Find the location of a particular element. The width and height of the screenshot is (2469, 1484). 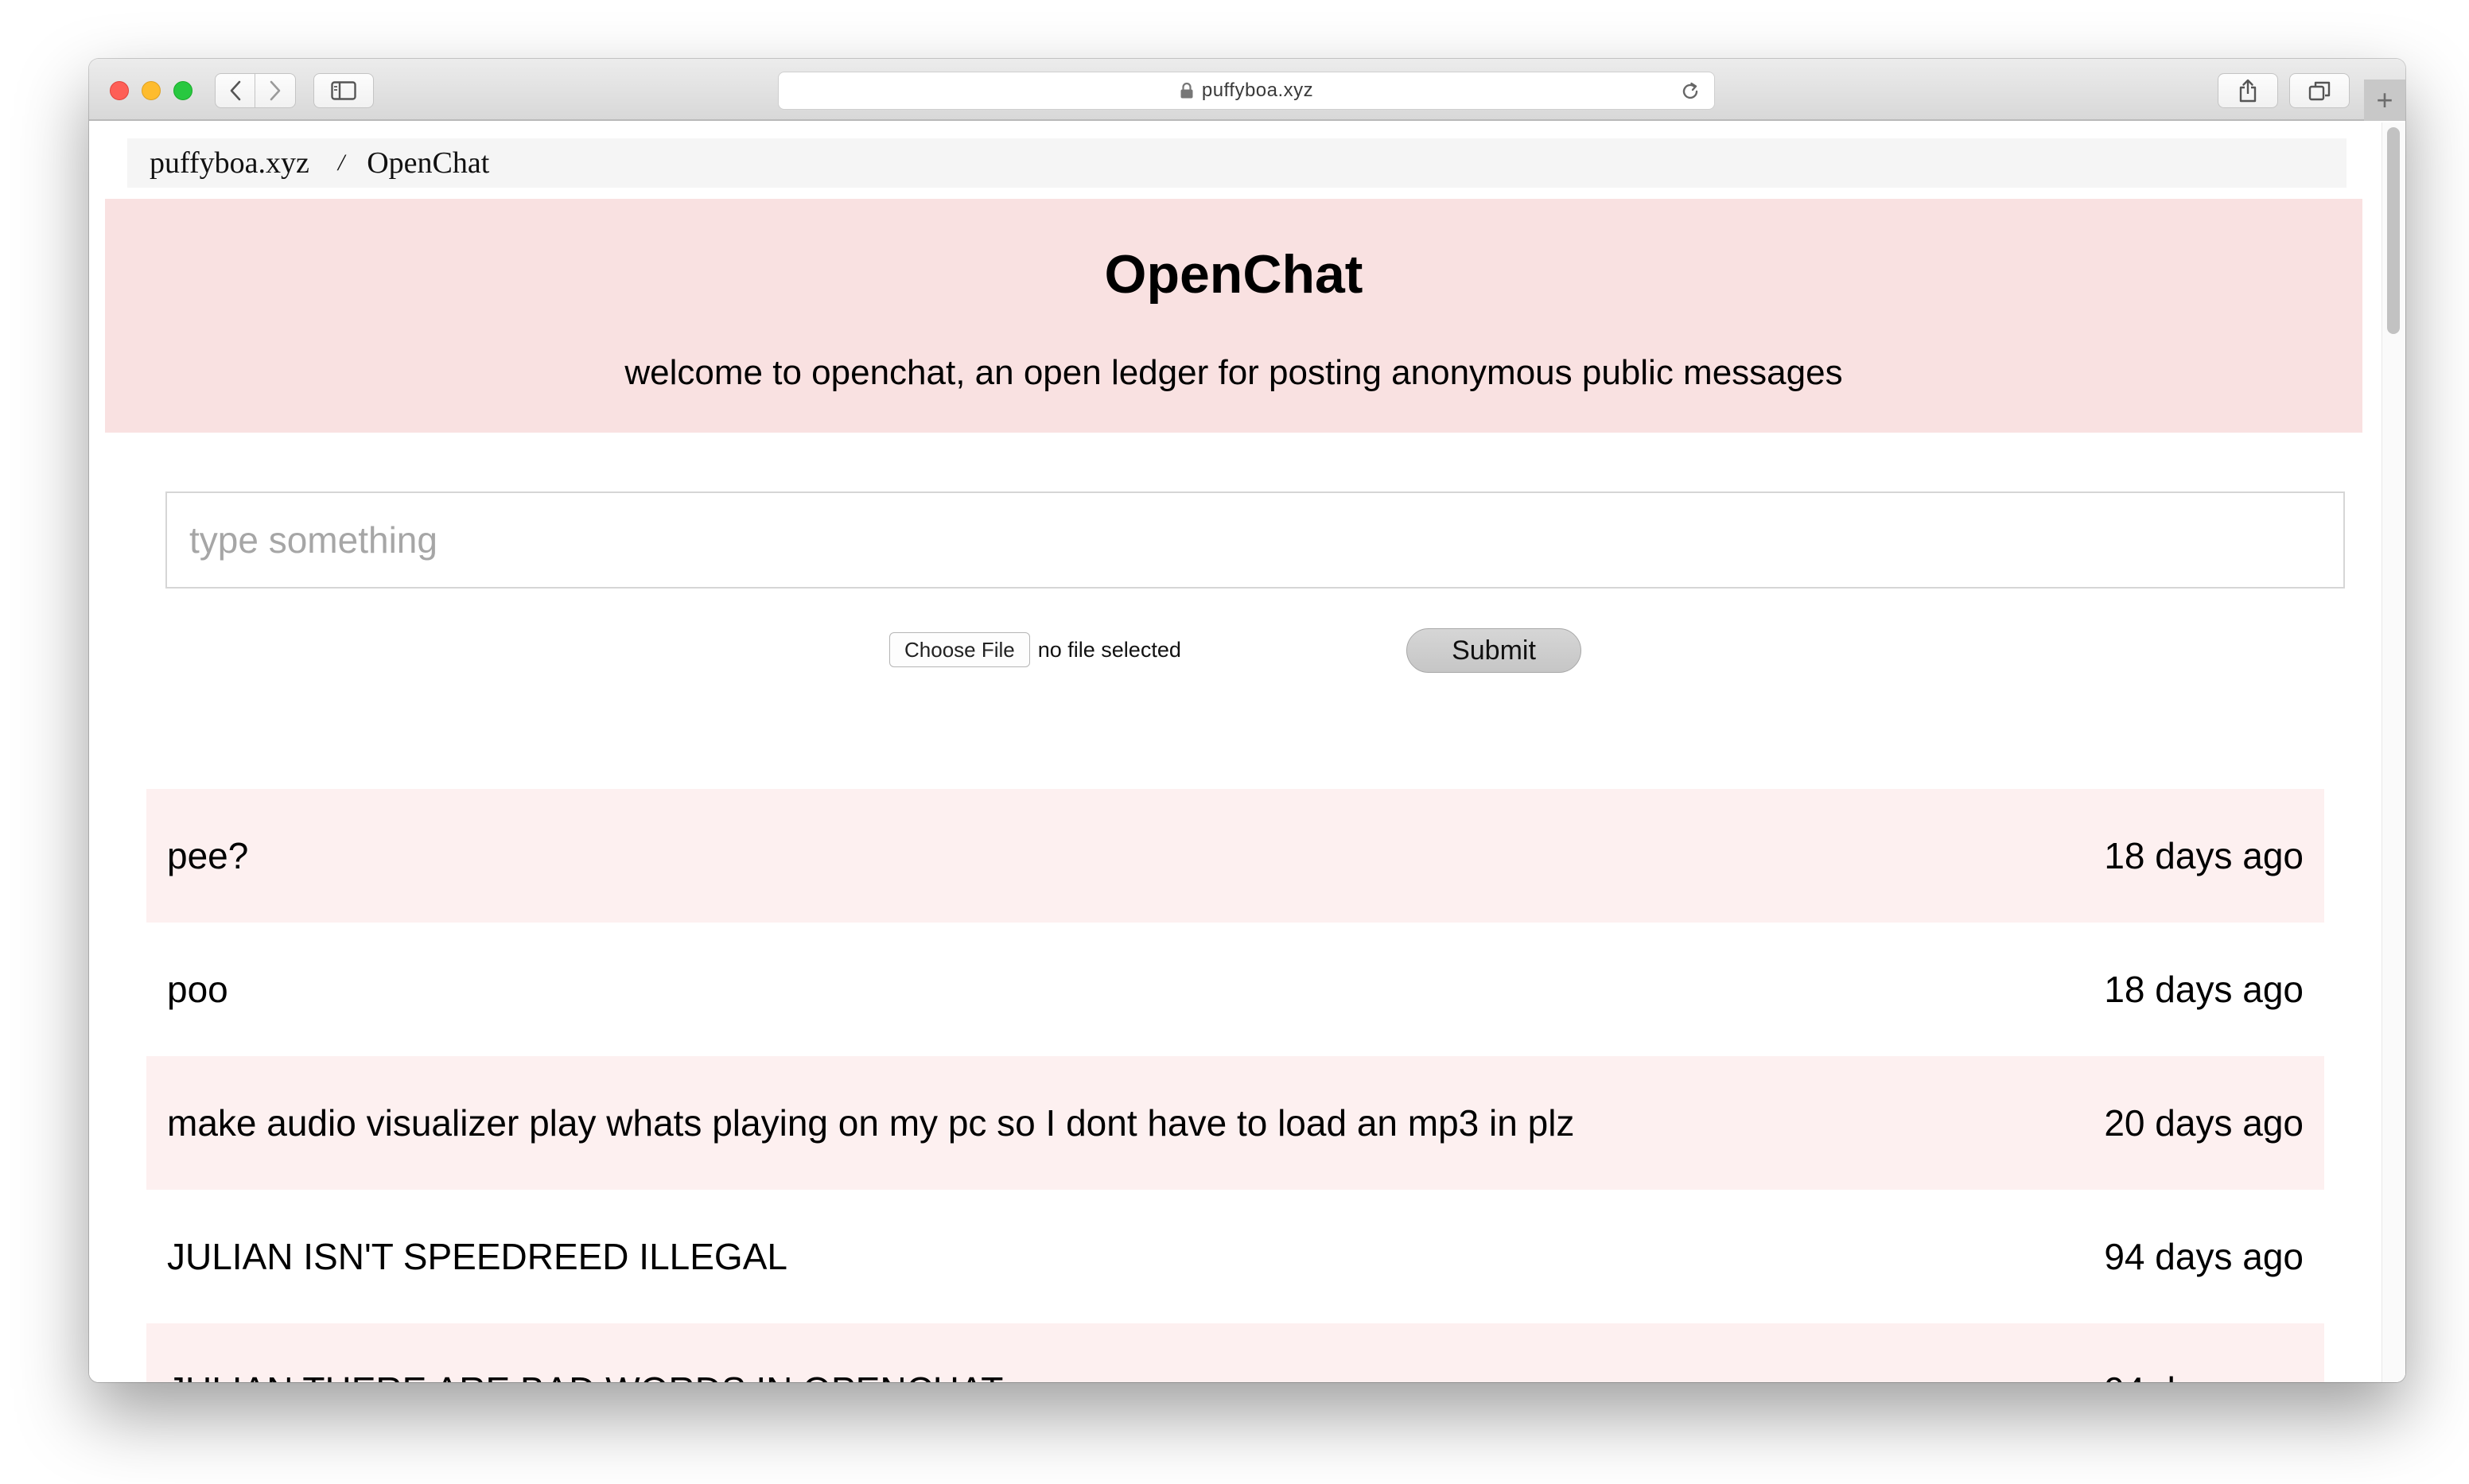

sidebar-icon is located at coordinates (343, 90).